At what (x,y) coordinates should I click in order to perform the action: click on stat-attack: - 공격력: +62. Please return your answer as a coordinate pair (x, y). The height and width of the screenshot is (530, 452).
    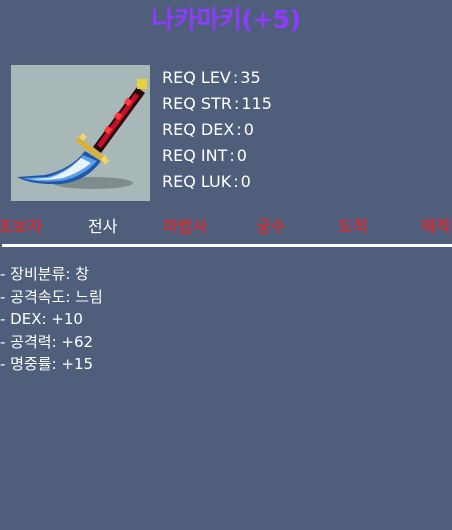
    Looking at the image, I should click on (47, 341).